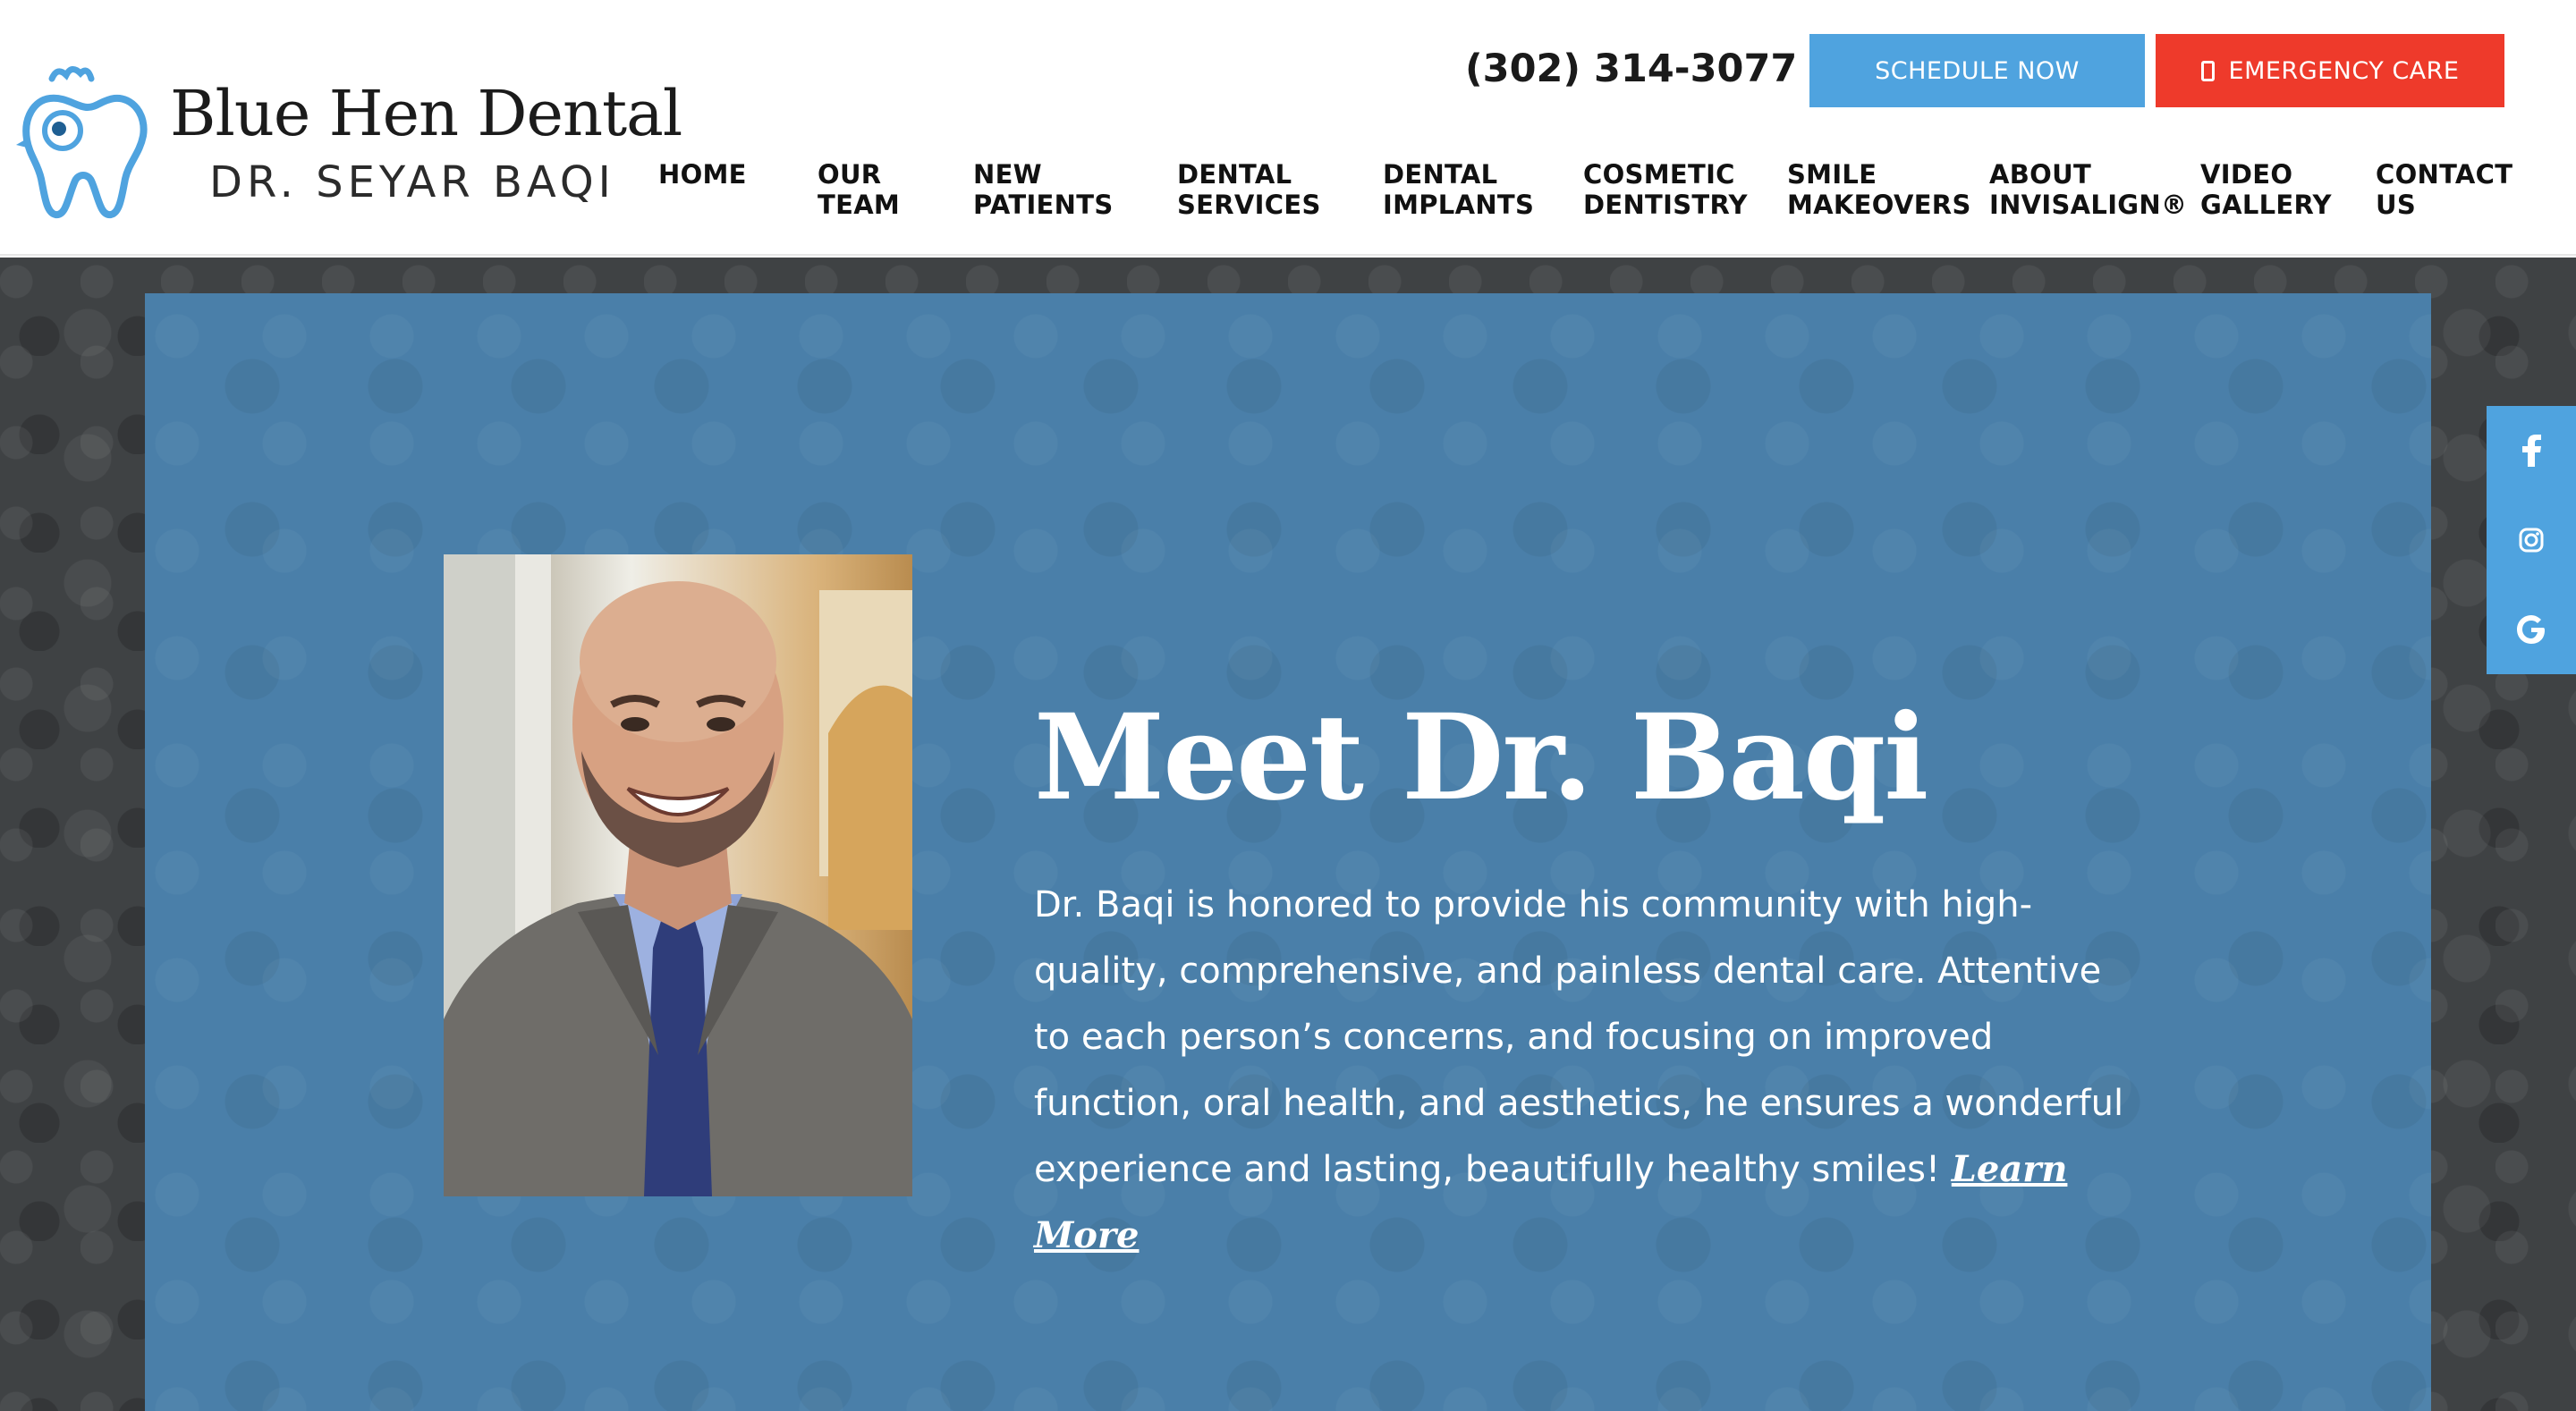 The image size is (2576, 1411). Describe the element at coordinates (2444, 174) in the screenshot. I see `nav-label-line1: CONTACT` at that location.